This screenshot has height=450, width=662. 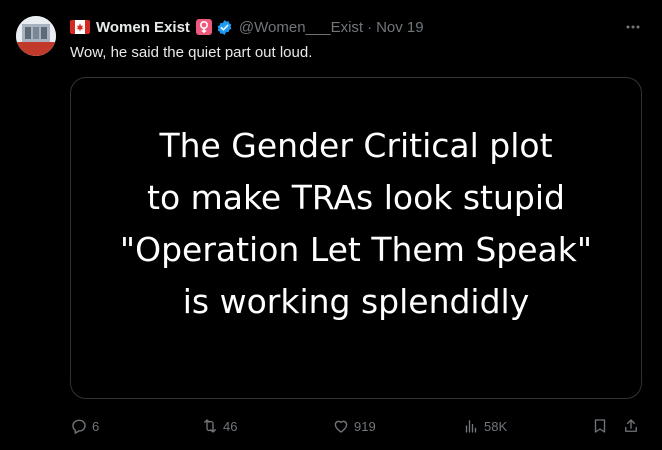 I want to click on media-line: is working splendidly, so click(x=356, y=301).